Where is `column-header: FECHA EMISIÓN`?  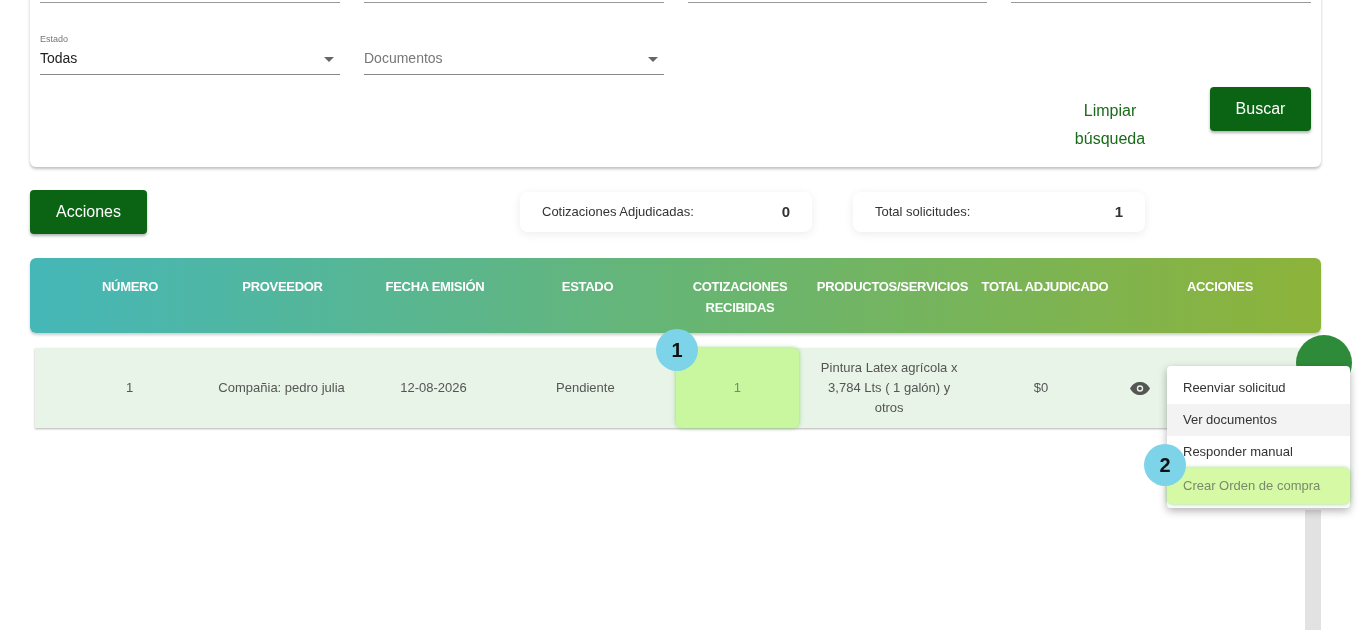
column-header: FECHA EMISIÓN is located at coordinates (435, 287).